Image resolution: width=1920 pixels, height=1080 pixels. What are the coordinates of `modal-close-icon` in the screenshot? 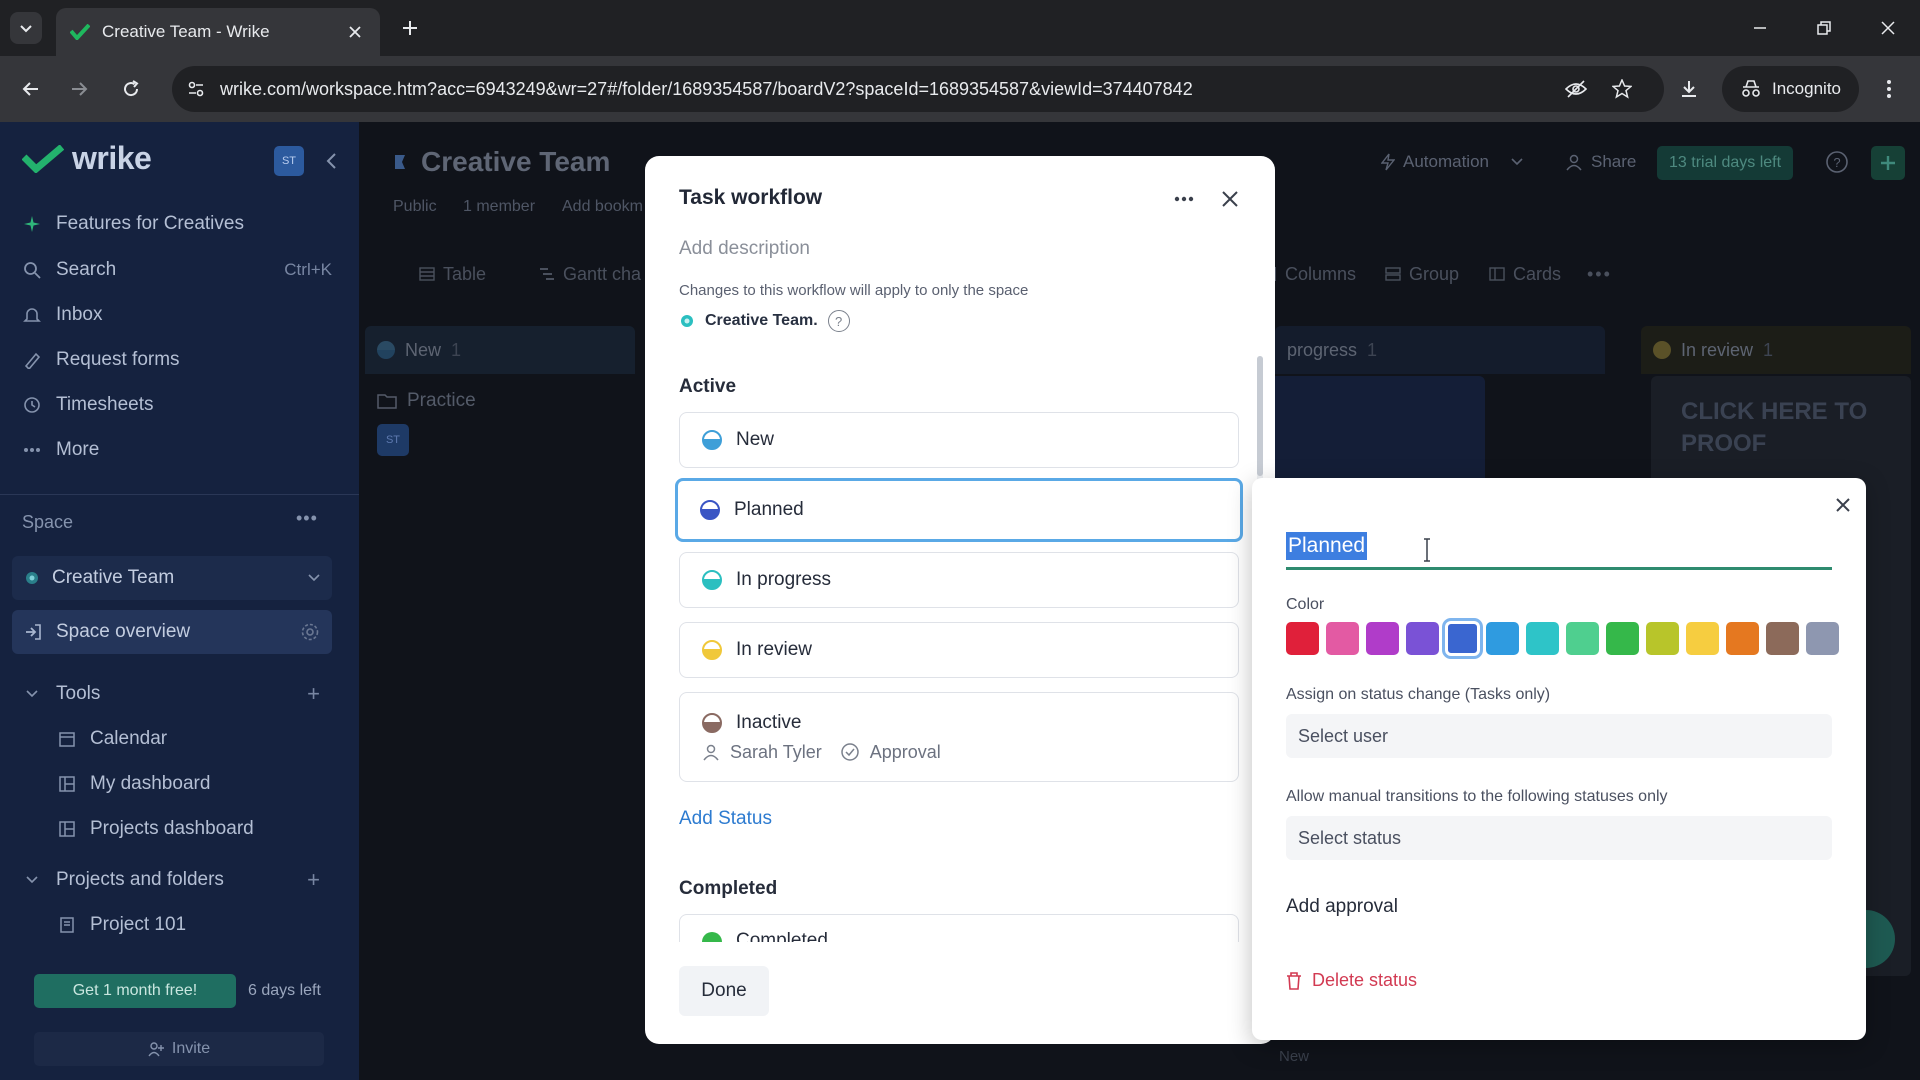 It's located at (1230, 199).